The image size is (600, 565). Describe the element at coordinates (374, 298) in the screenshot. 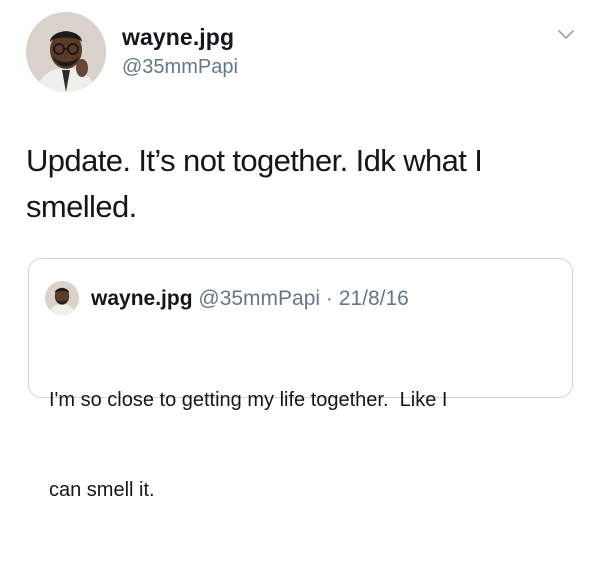

I see `quoted-date: 21/8/16` at that location.